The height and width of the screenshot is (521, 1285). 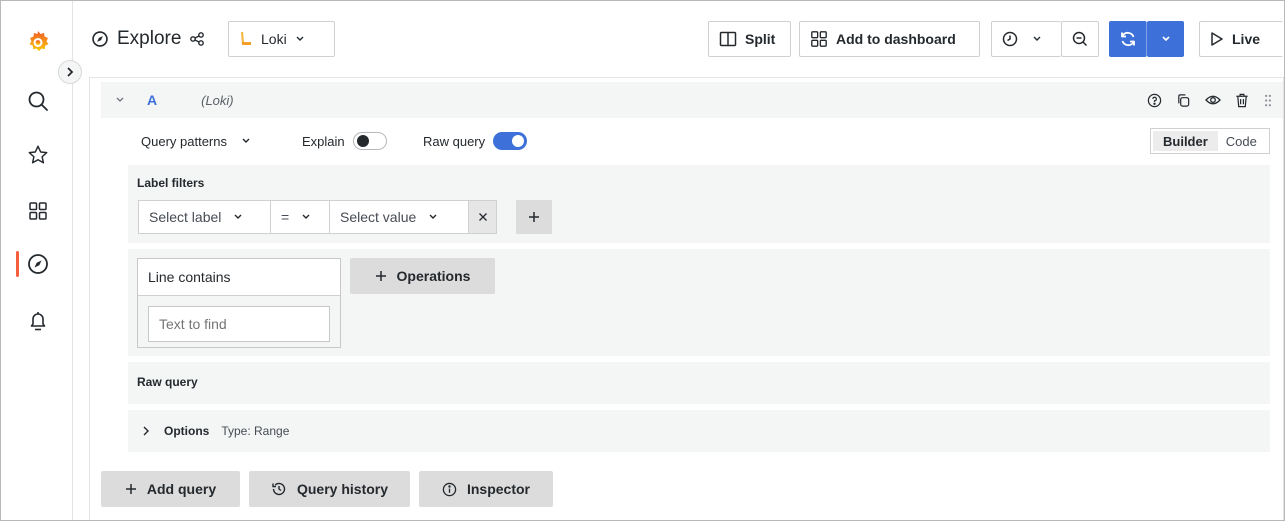 What do you see at coordinates (196, 141) in the screenshot?
I see `query-patterns-dropdown: Query patterns` at bounding box center [196, 141].